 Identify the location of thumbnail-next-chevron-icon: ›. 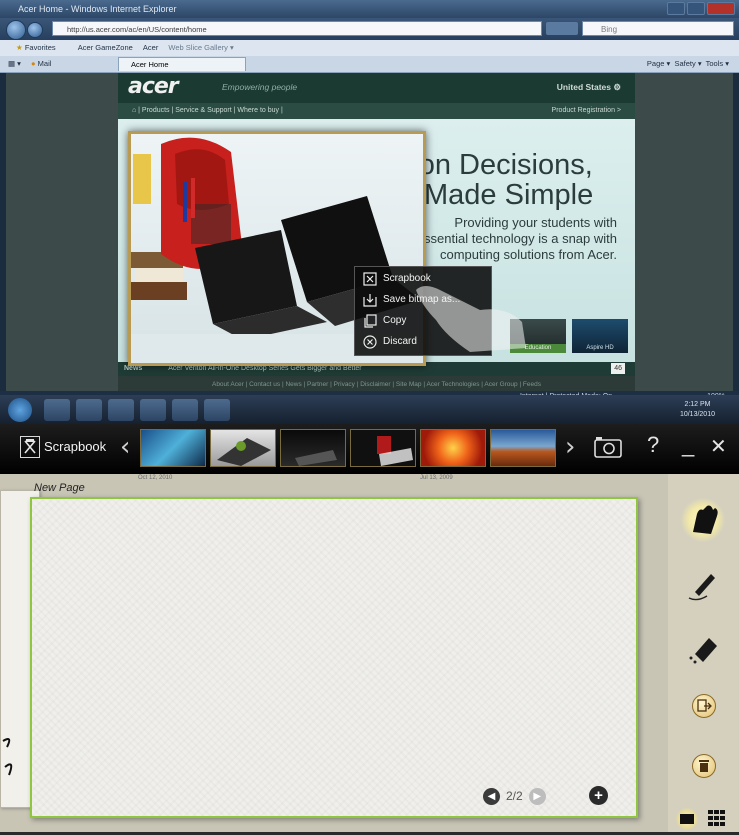
(570, 447).